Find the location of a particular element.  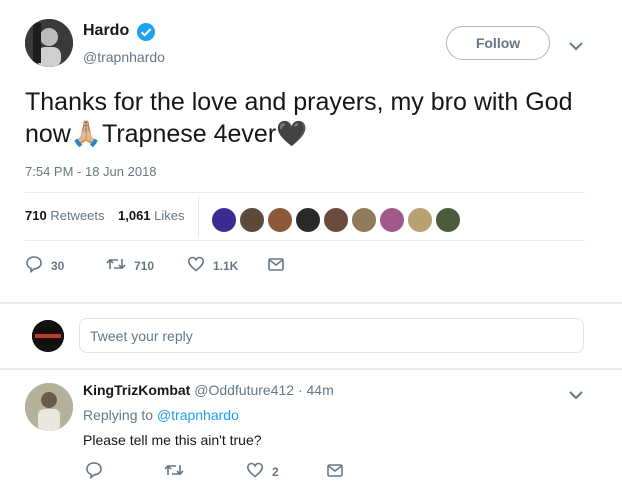

like-count: 1.1K is located at coordinates (226, 265).